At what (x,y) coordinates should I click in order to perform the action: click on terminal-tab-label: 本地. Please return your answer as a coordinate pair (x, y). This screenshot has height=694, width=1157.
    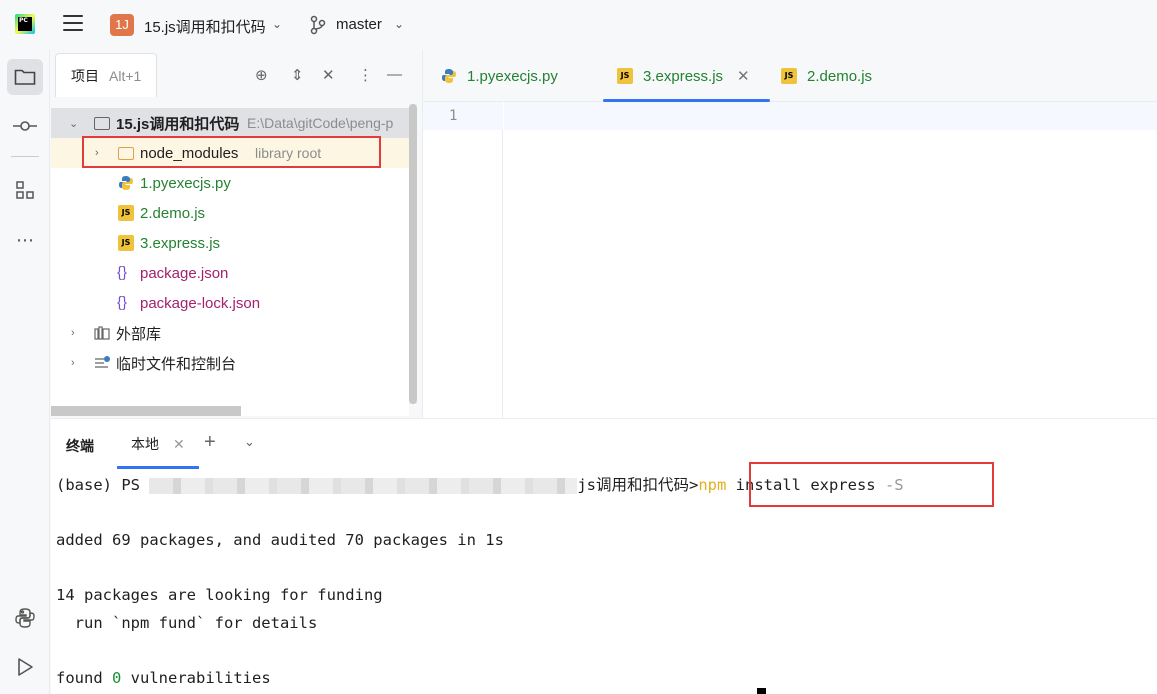
    Looking at the image, I should click on (145, 444).